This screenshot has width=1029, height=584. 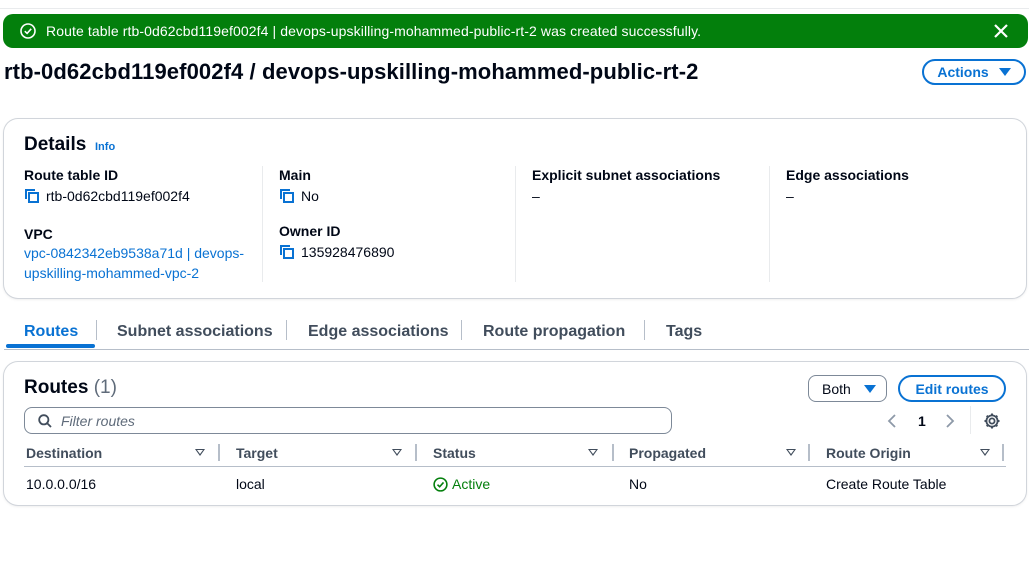 What do you see at coordinates (348, 252) in the screenshot?
I see `owner-id-value: 135928476890` at bounding box center [348, 252].